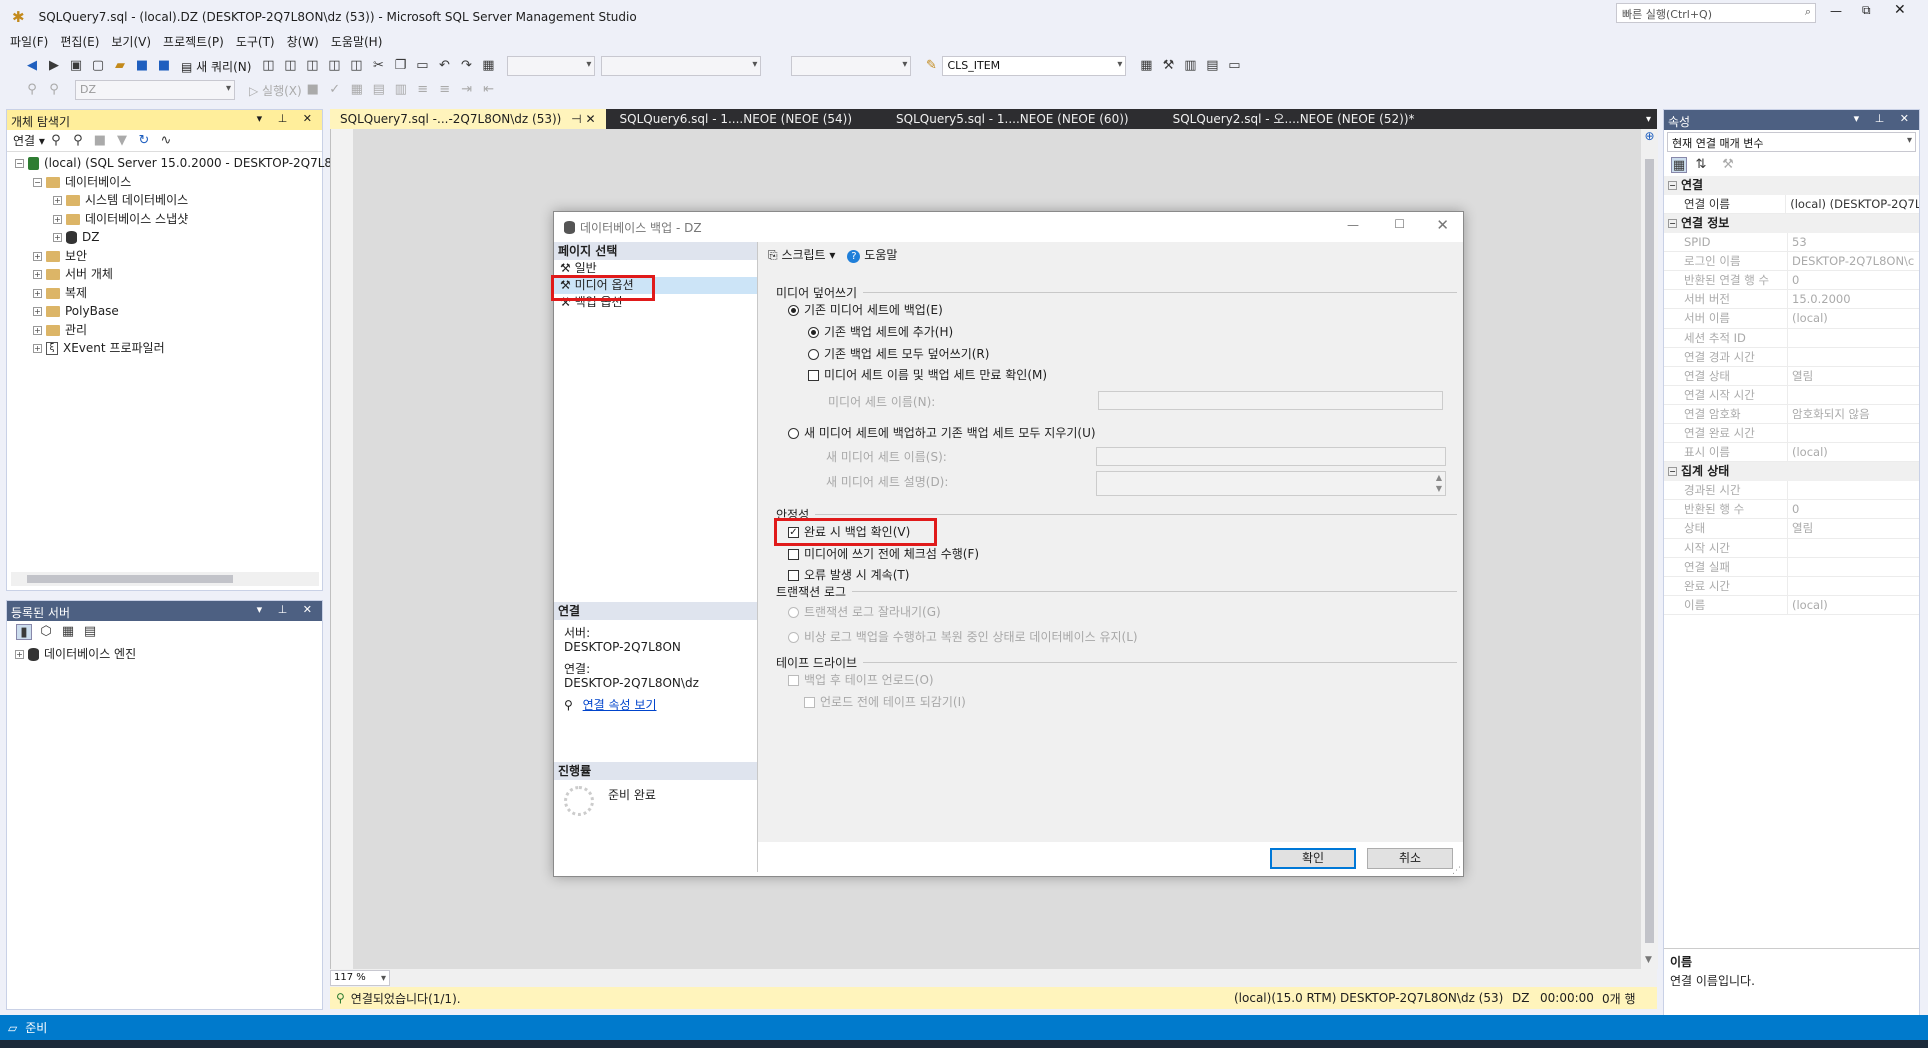  Describe the element at coordinates (736, 119) in the screenshot. I see `tab-sqlquery6: SQLQuery6.sql - 1....NEOE (NEOE (54))` at that location.